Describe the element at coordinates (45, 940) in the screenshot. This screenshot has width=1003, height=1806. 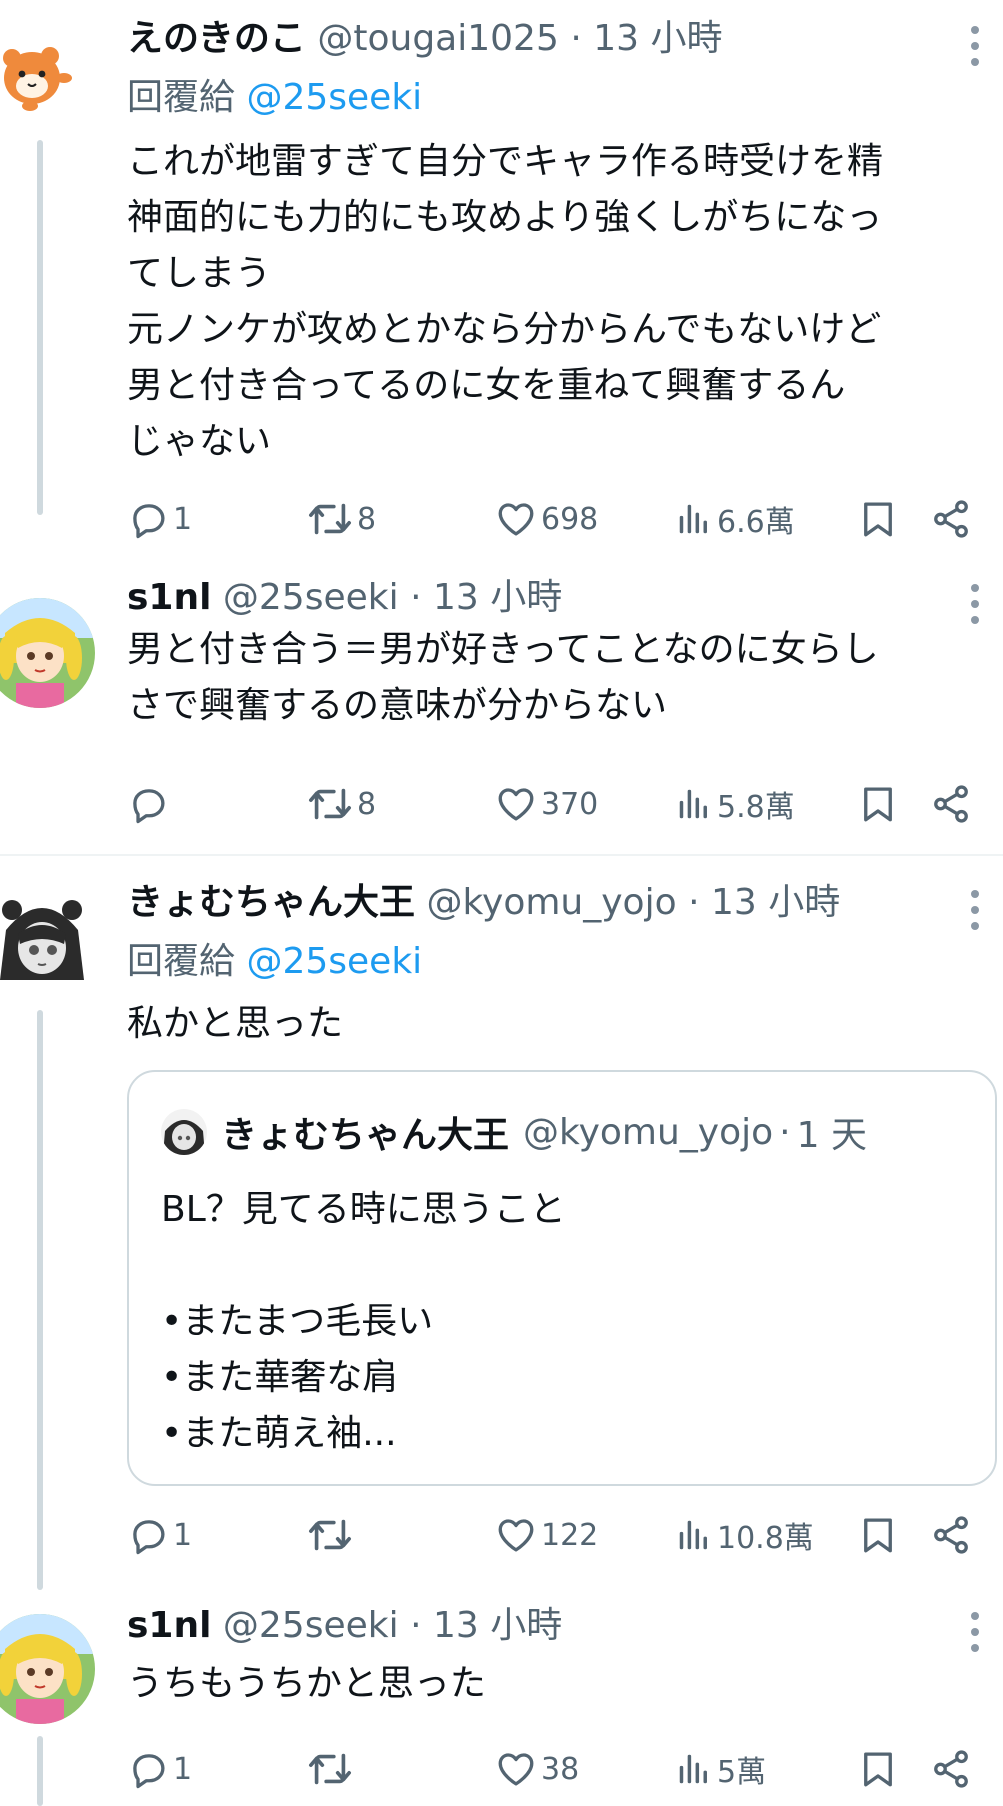
I see `monochrome-girl-avatar` at that location.